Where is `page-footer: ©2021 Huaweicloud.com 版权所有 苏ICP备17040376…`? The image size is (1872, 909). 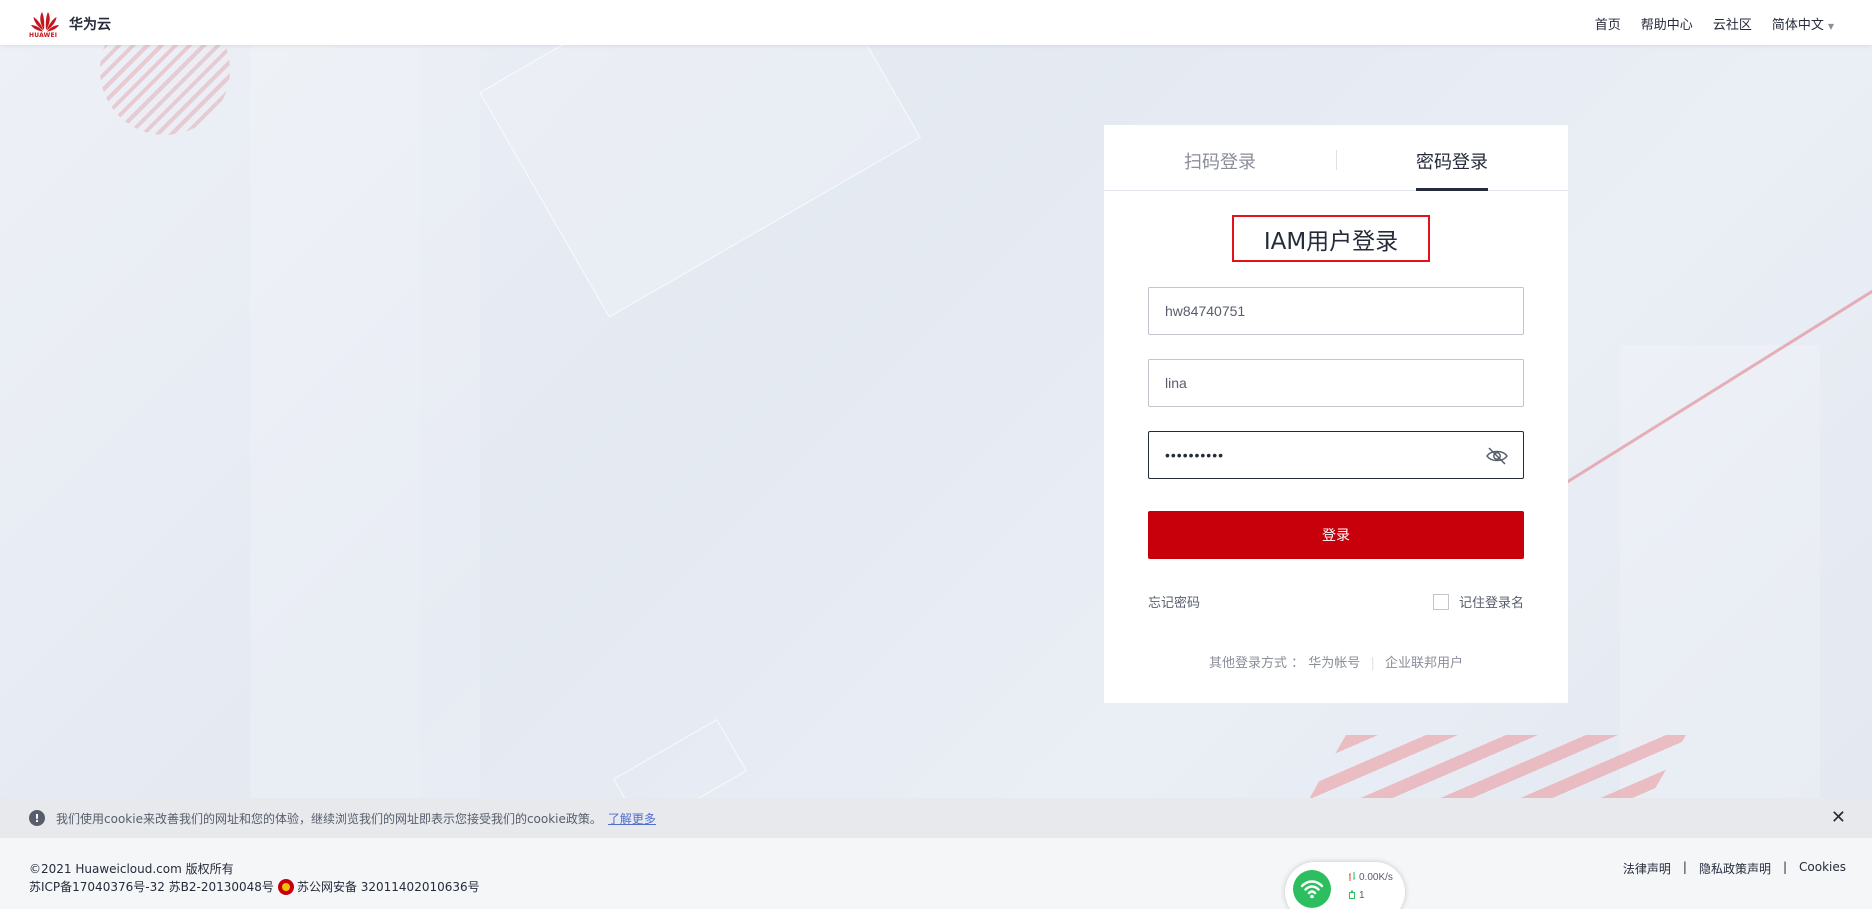 page-footer: ©2021 Huaweicloud.com 版权所有 苏ICP备17040376… is located at coordinates (936, 873).